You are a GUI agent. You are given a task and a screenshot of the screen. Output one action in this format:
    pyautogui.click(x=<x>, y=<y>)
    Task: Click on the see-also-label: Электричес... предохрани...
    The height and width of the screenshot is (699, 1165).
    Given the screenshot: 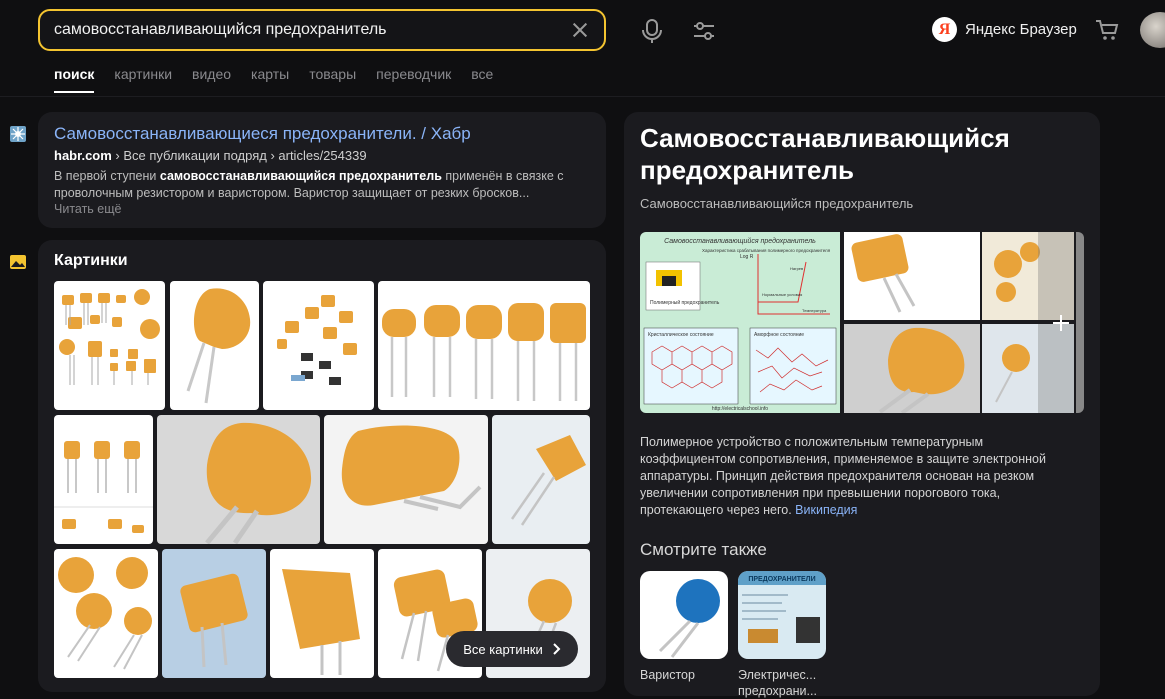 What is the action you would take?
    pyautogui.click(x=777, y=683)
    